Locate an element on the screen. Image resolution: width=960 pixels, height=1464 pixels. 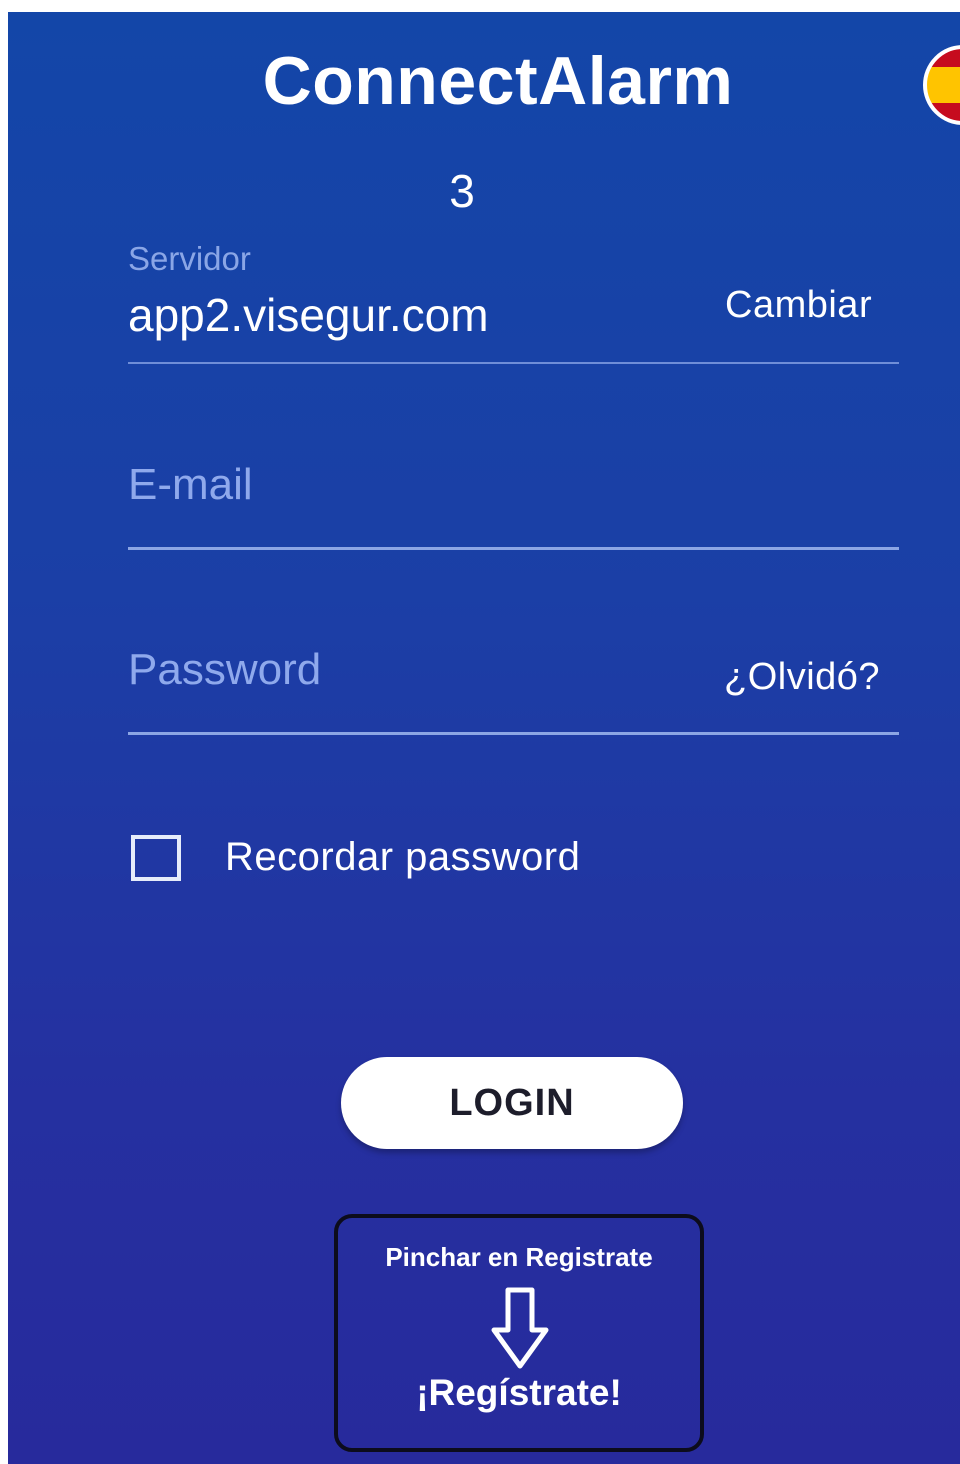
forgot-password-link: ¿Olvidó? is located at coordinates (802, 677).